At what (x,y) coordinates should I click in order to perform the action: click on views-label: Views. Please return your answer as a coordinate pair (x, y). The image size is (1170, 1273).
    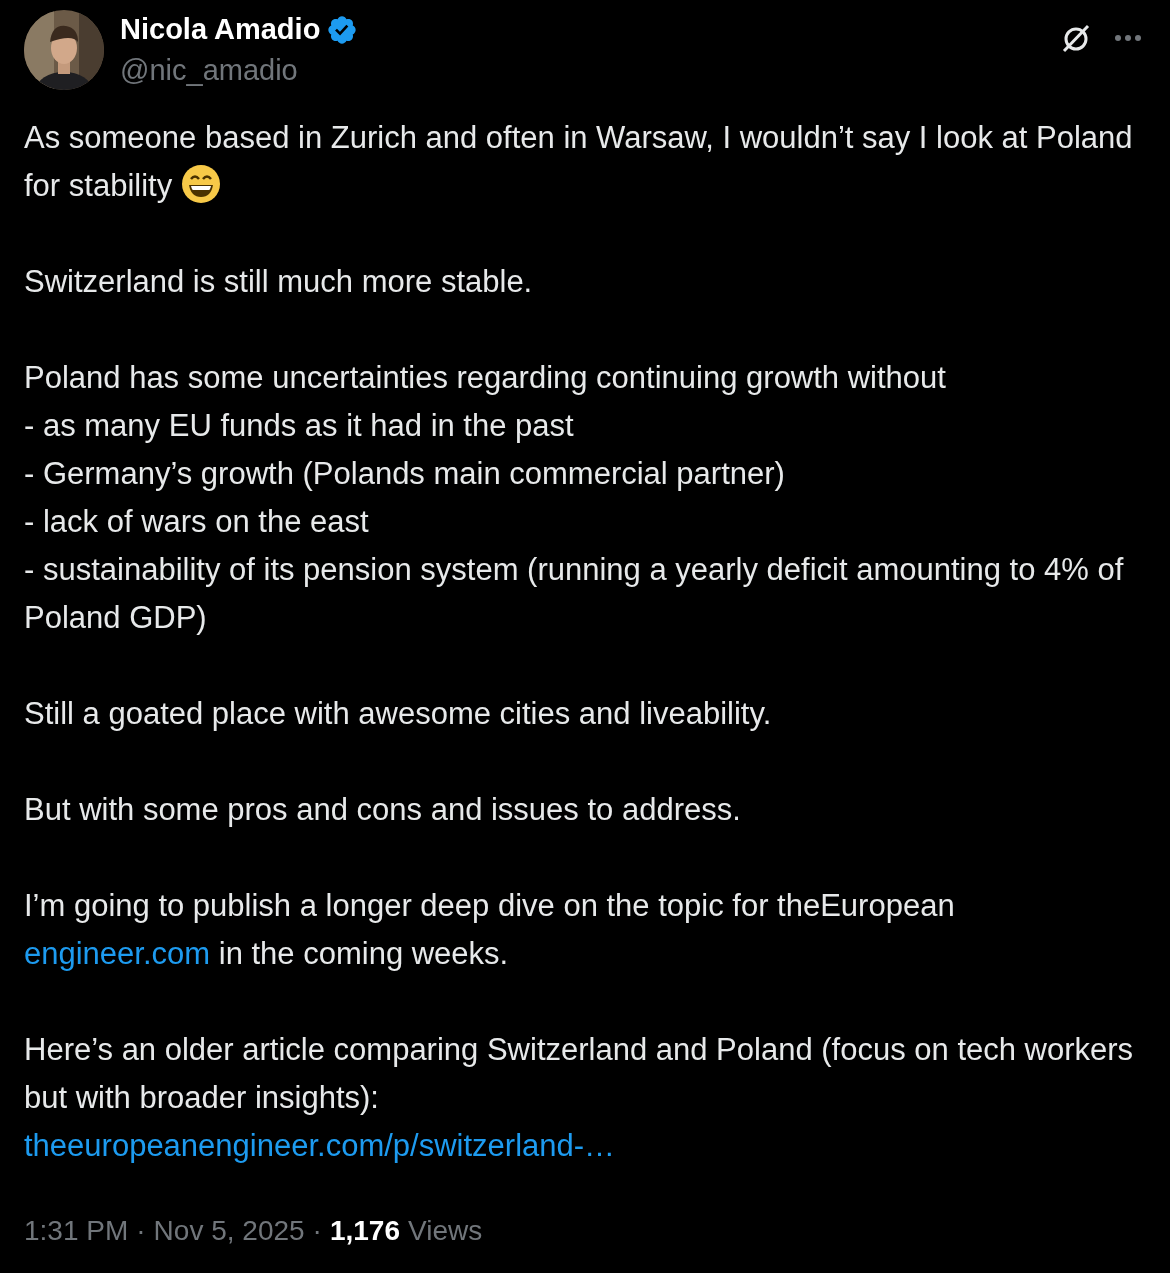
    Looking at the image, I should click on (445, 1231).